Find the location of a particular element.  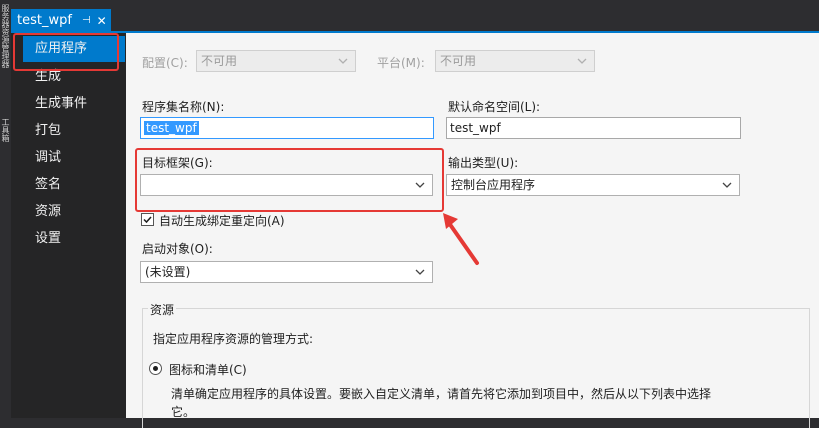

sidebar-item-label: 生成事件 is located at coordinates (61, 103).